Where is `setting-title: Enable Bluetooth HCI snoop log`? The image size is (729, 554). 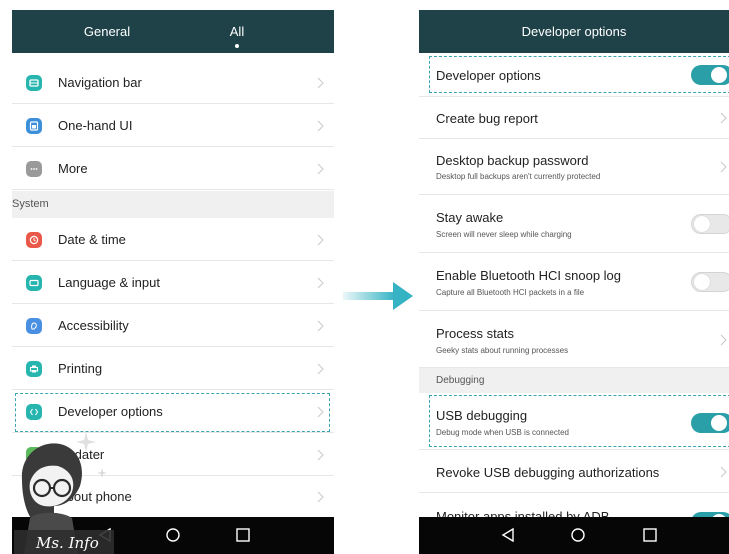
setting-title: Enable Bluetooth HCI snoop log is located at coordinates (529, 275).